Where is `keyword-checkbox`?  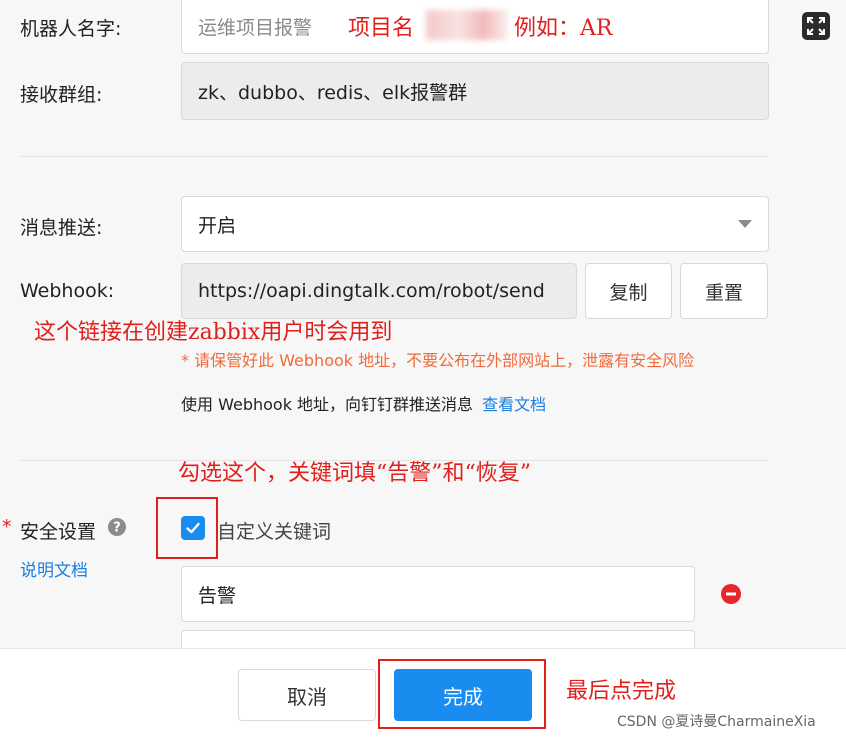
keyword-checkbox is located at coordinates (193, 528).